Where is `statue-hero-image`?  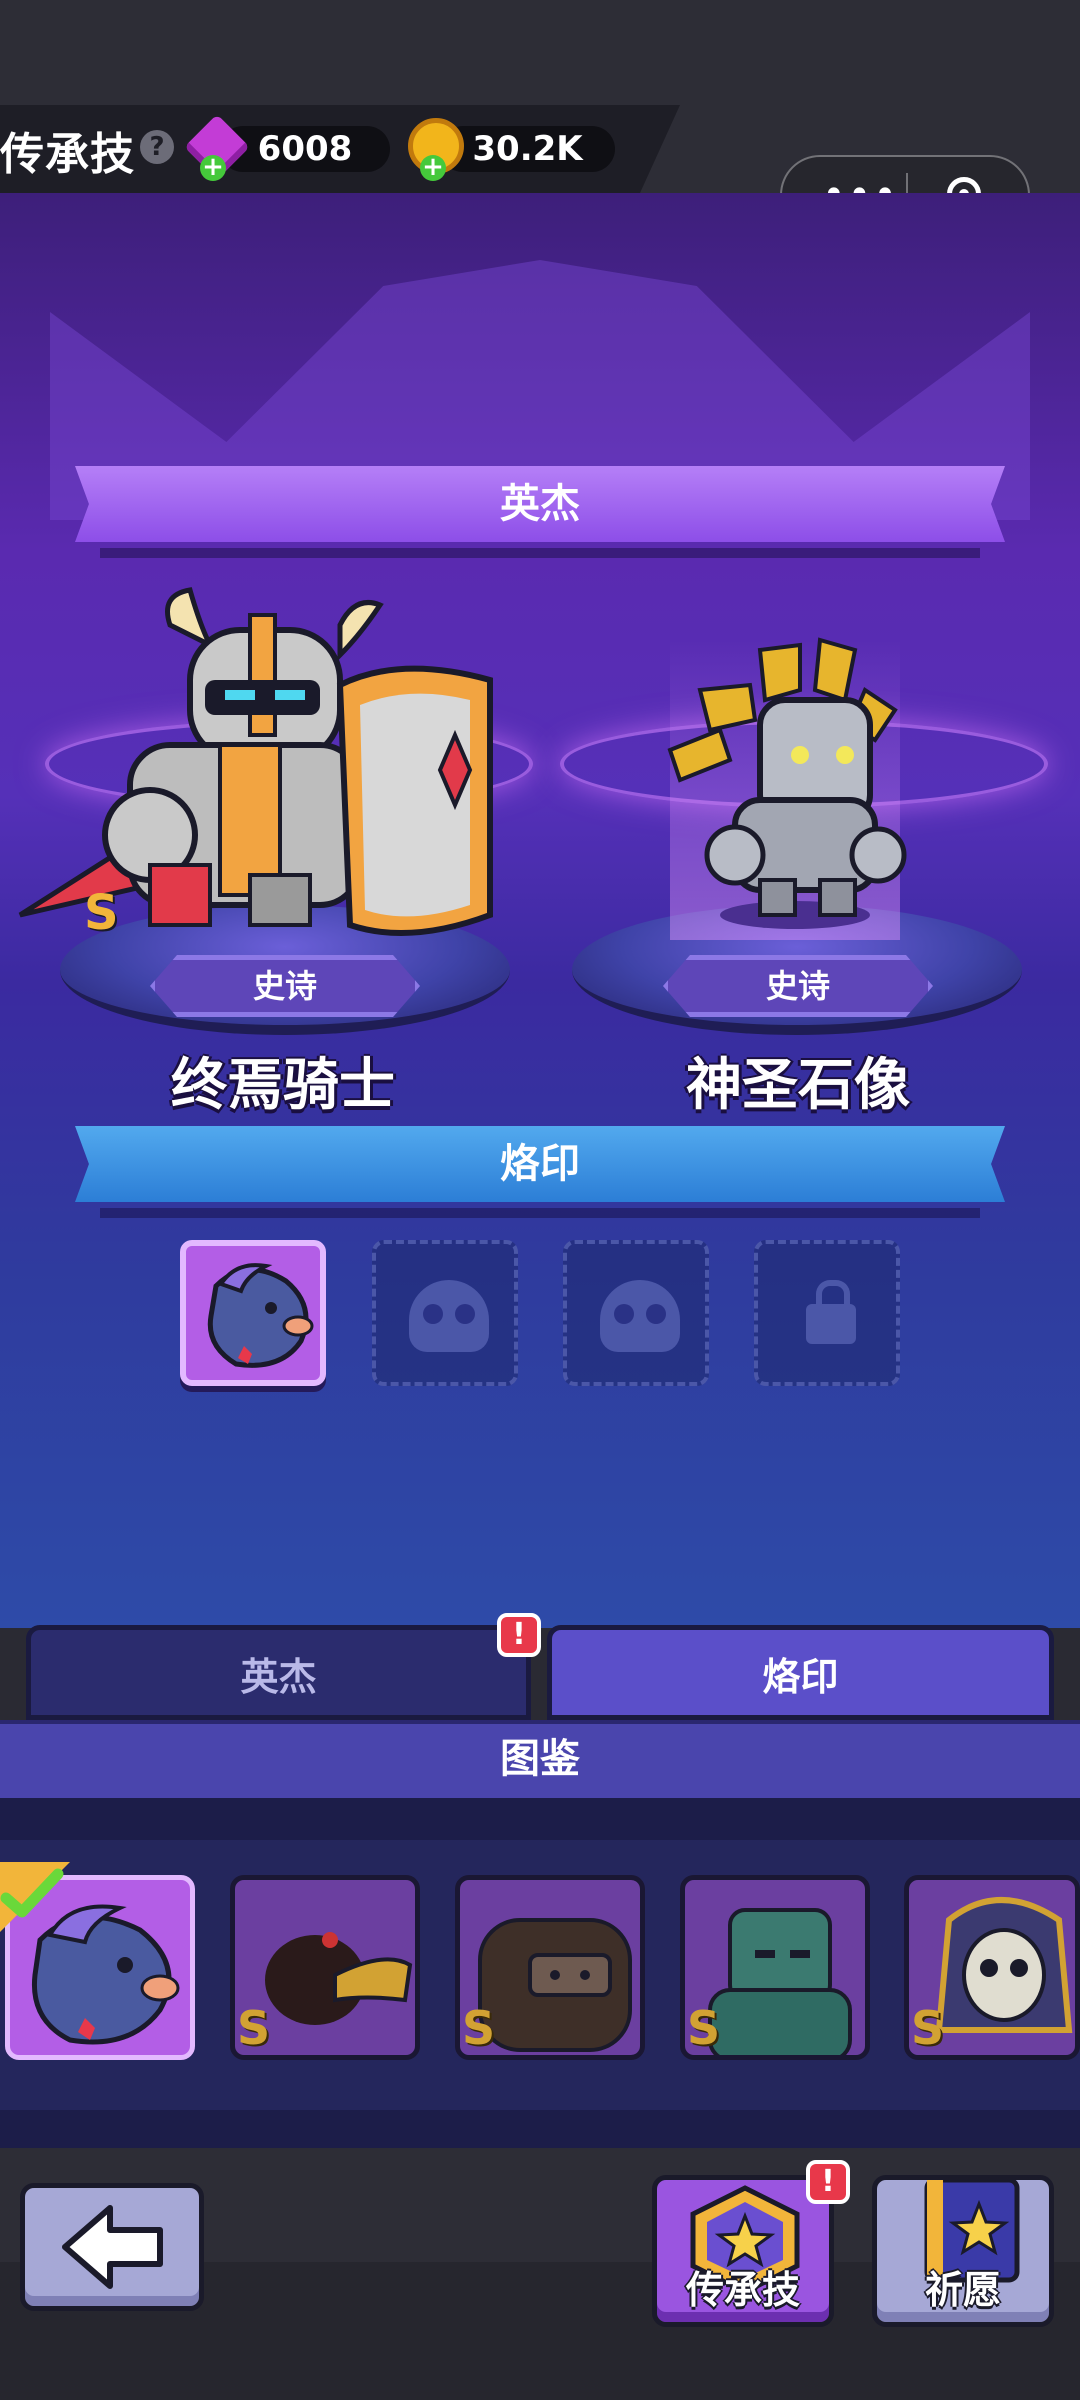
statue-hero-image is located at coordinates (795, 780).